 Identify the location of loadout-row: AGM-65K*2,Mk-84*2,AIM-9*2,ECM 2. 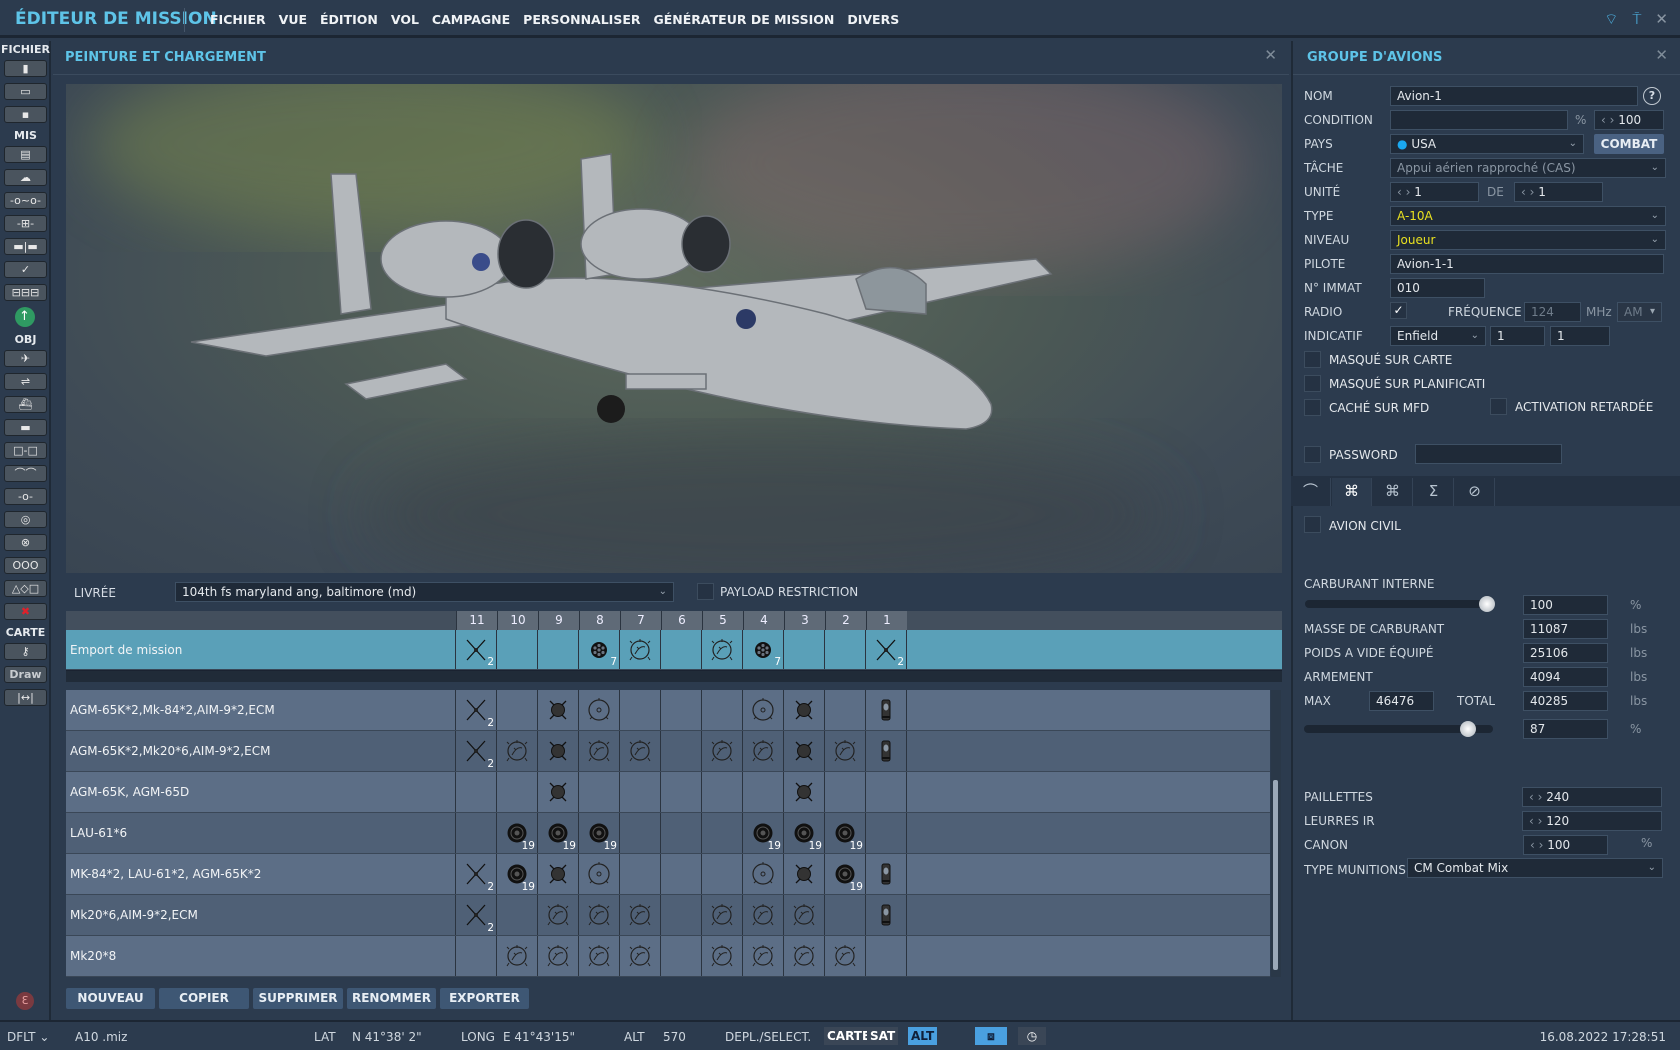
(668, 710).